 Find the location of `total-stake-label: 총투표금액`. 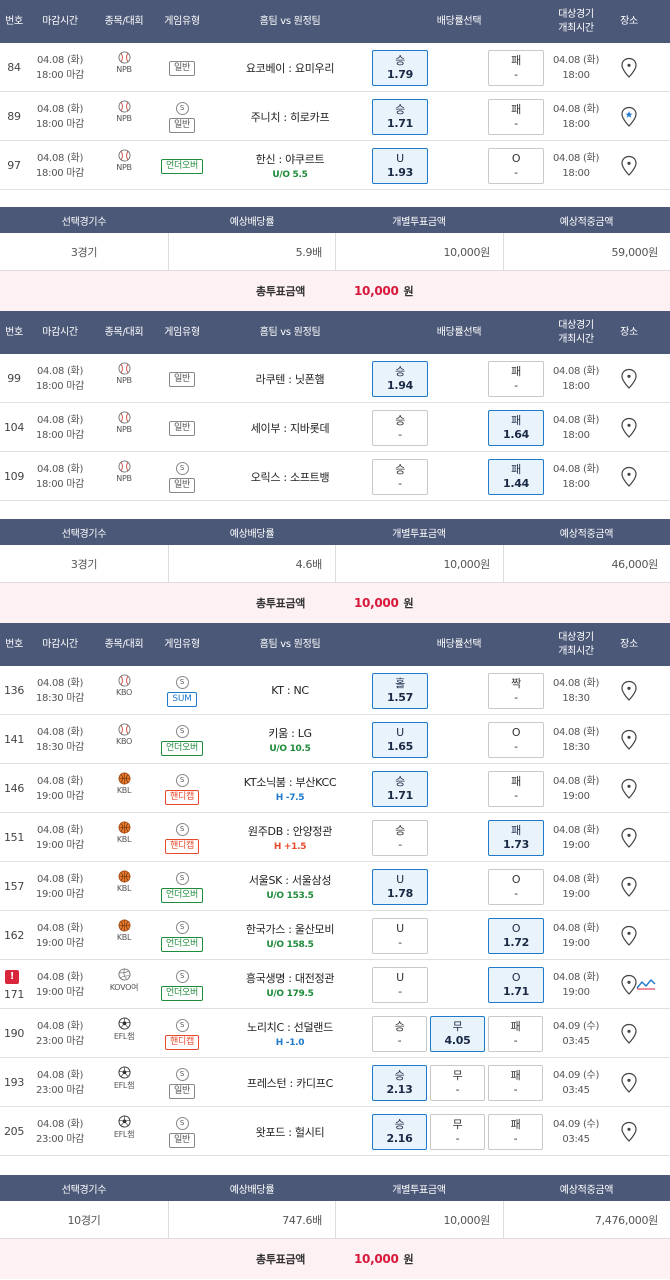

total-stake-label: 총투표금액 is located at coordinates (281, 1259).